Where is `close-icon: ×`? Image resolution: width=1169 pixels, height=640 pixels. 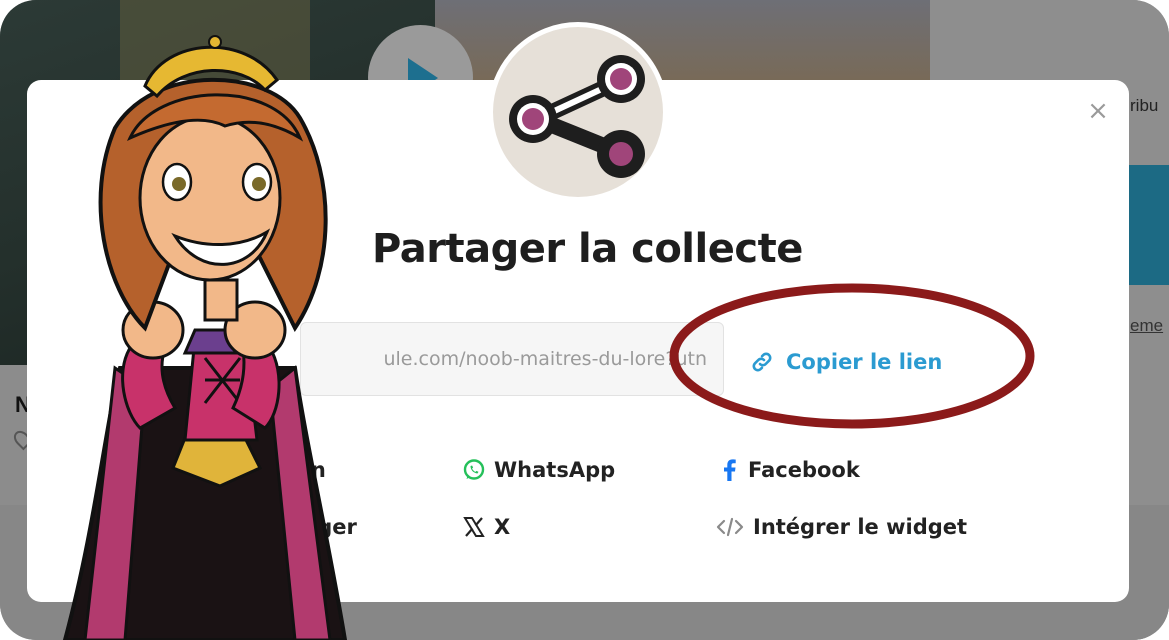
close-icon: × is located at coordinates (1098, 111).